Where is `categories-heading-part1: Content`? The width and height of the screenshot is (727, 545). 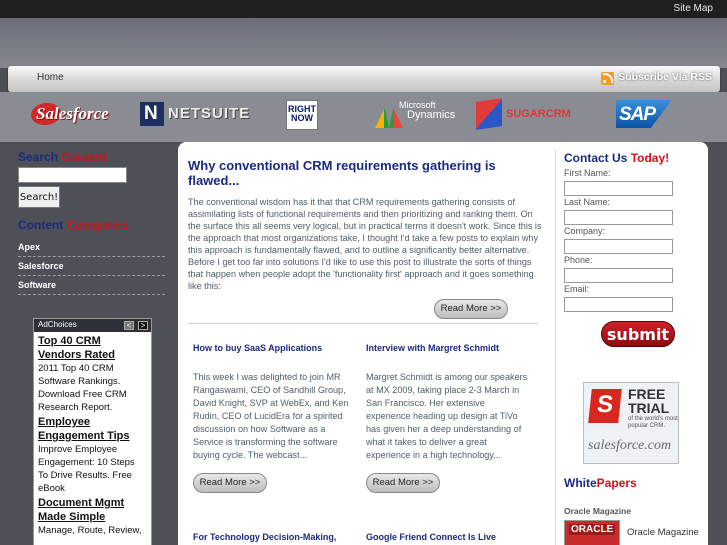
categories-heading-part1: Content is located at coordinates (41, 225).